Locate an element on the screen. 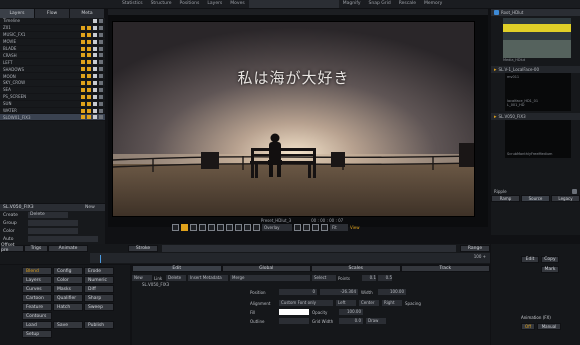  tab-global: Global is located at coordinates (266, 268).